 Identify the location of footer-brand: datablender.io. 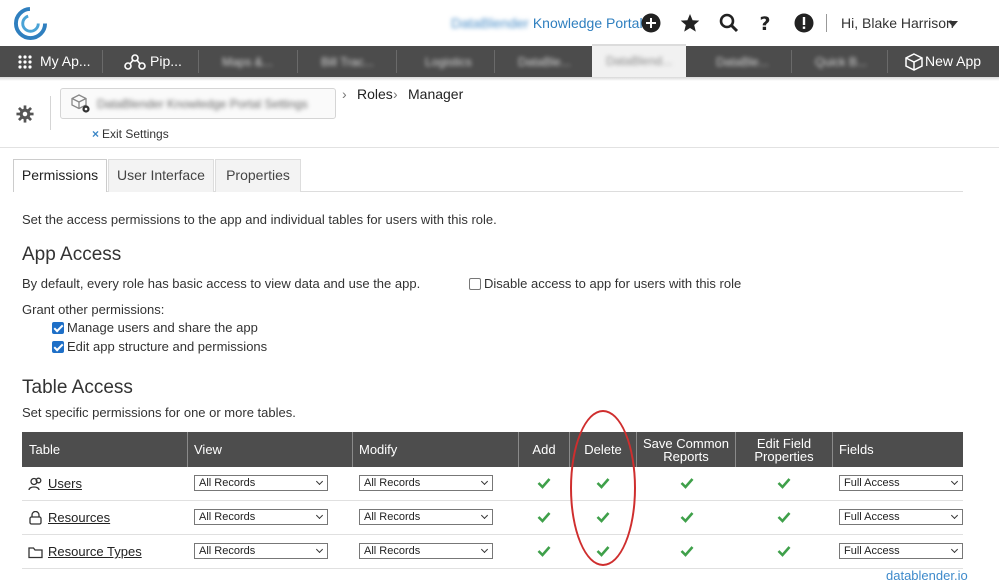
(927, 575).